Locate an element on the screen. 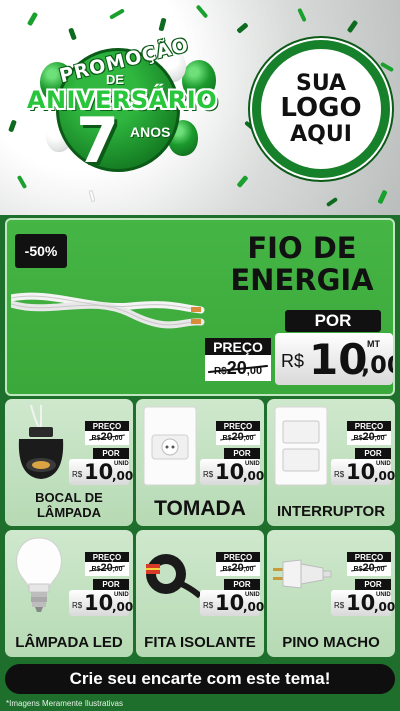 The image size is (400, 711). lamp-socket-icon is located at coordinates (41, 442).